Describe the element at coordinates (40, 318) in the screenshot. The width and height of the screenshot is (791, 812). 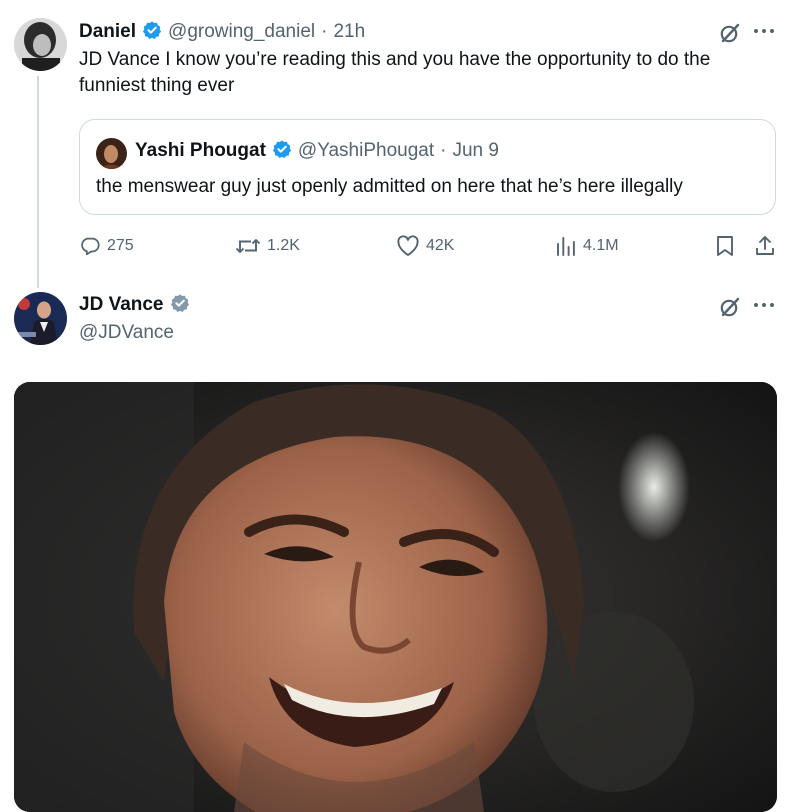
I see `avatar-jdvance` at that location.